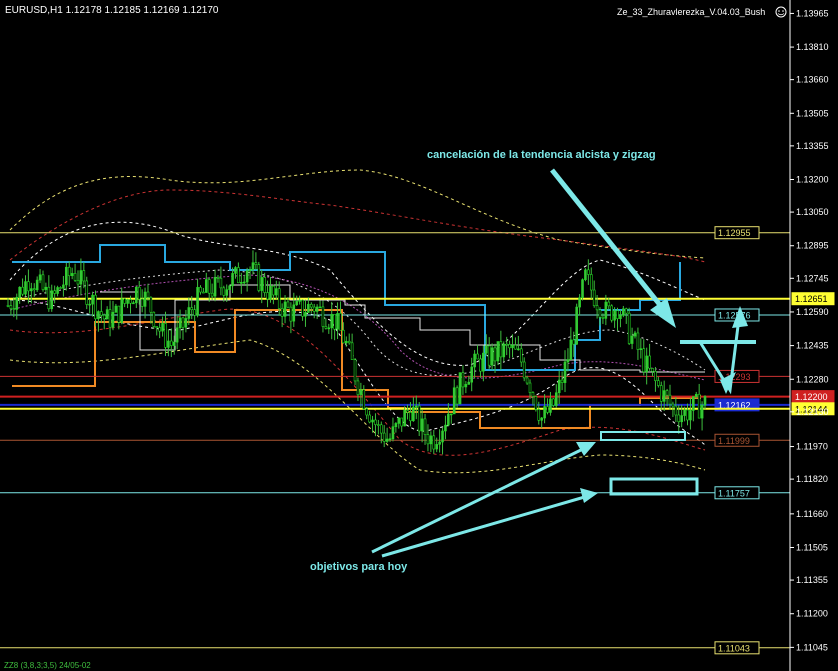 Image resolution: width=838 pixels, height=671 pixels. What do you see at coordinates (812, 13) in the screenshot?
I see `axis-tick-label: 1.13965` at bounding box center [812, 13].